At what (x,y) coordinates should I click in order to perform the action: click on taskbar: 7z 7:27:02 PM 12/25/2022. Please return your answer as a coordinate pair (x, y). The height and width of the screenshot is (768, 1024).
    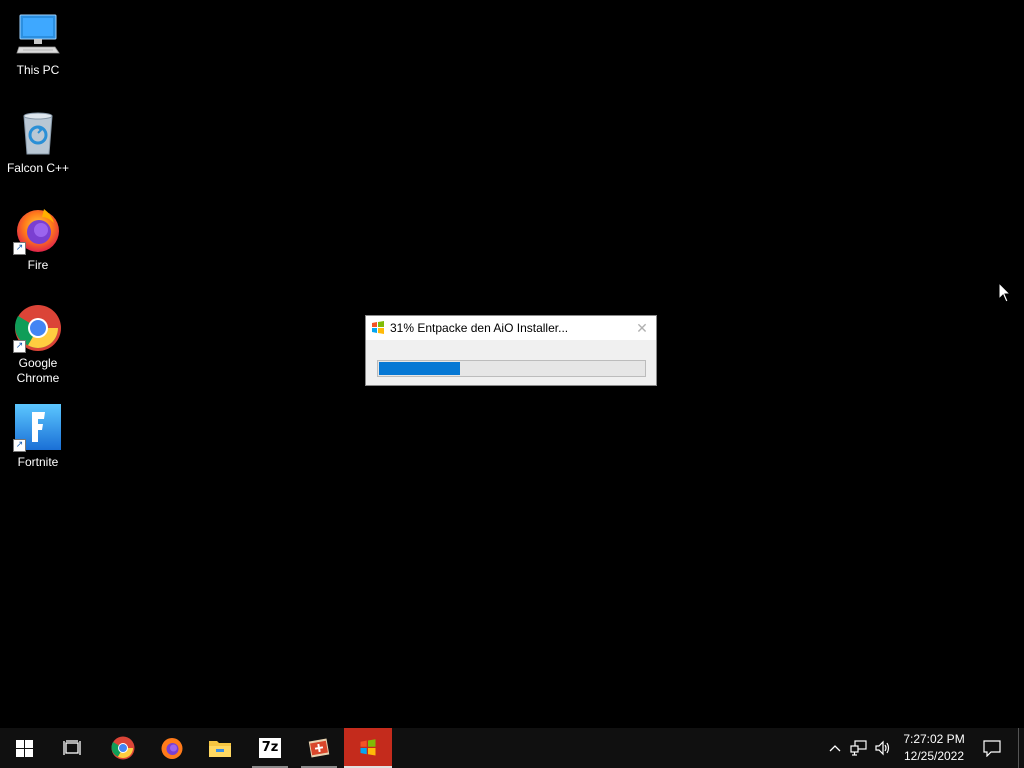
    Looking at the image, I should click on (512, 748).